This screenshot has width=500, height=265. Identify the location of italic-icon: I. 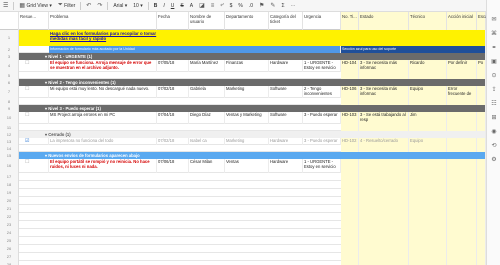
(163, 6).